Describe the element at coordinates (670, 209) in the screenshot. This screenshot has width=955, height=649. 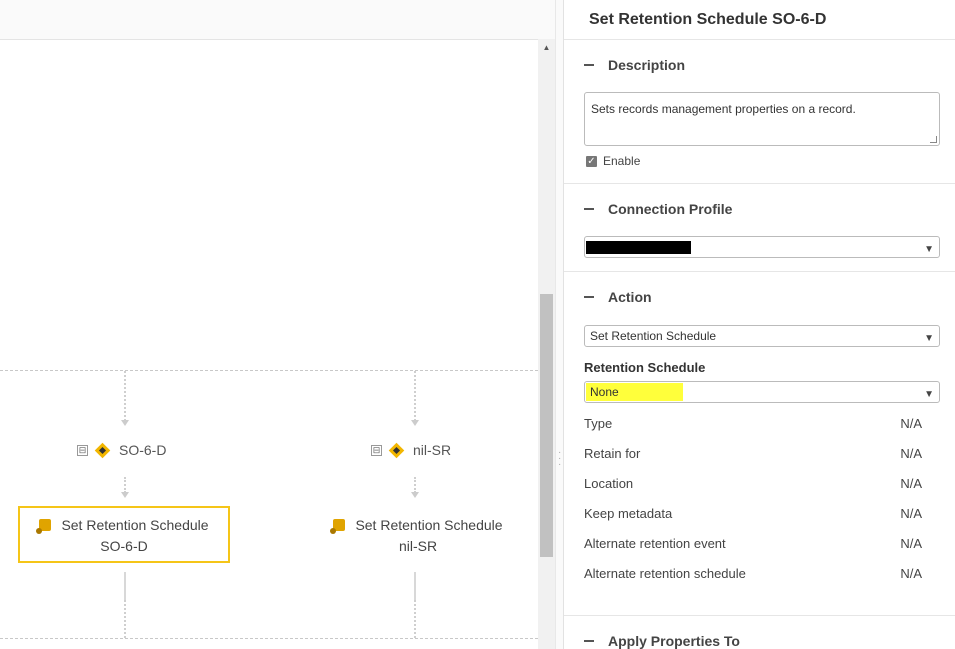
I see `section-title: Connection Profile` at that location.